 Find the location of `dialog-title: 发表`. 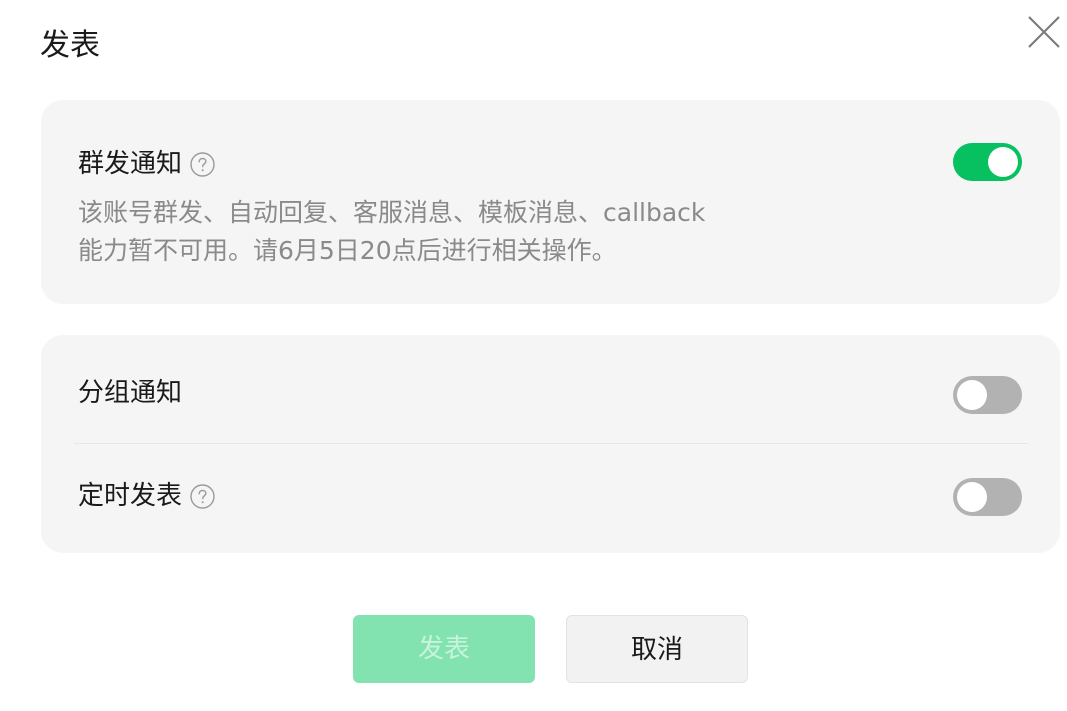

dialog-title: 发表 is located at coordinates (70, 45).